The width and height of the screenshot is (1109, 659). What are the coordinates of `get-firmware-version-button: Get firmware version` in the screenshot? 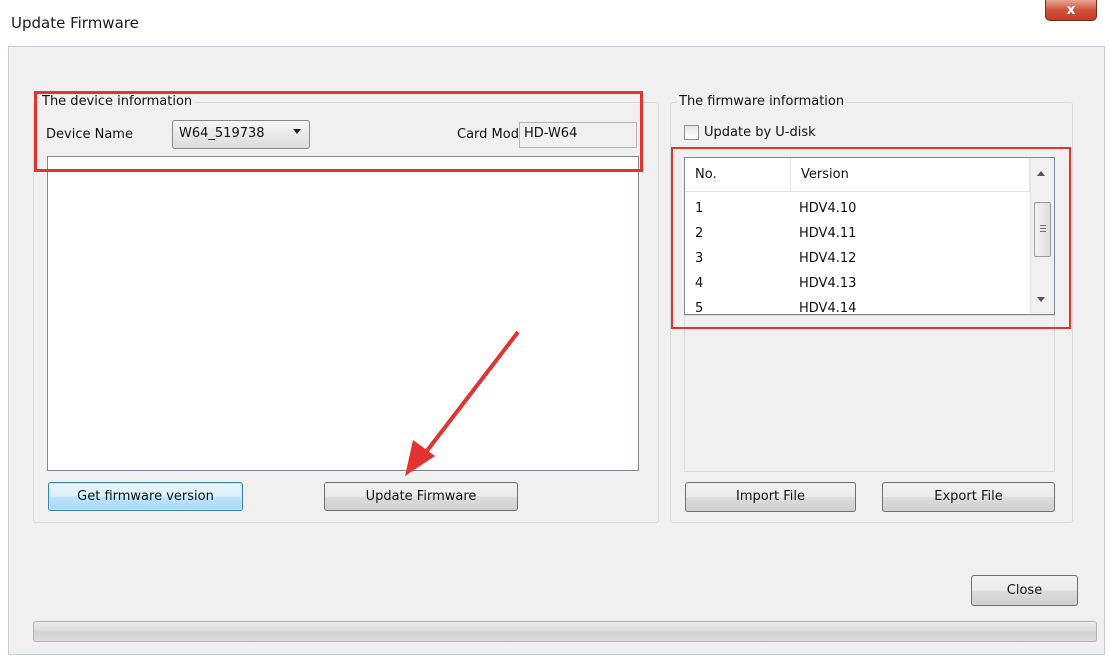 It's located at (145, 496).